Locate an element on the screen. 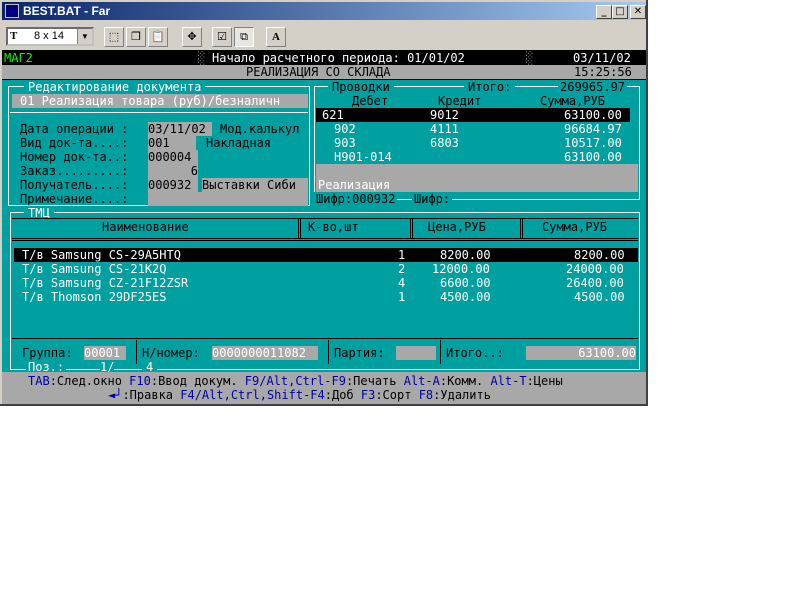 This screenshot has height=600, width=800. nnum-field: 0000000011082 is located at coordinates (265, 353).